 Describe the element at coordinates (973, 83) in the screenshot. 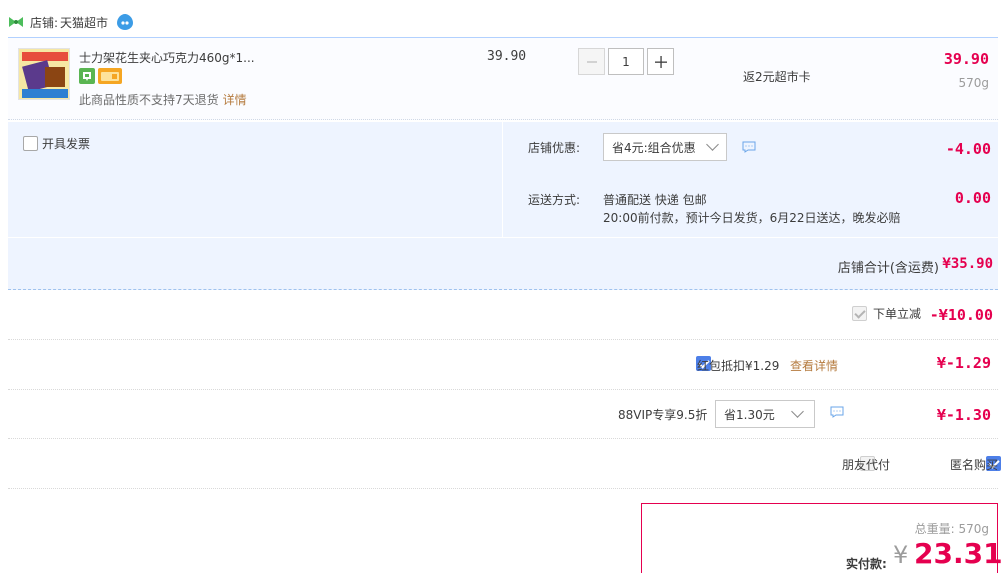

I see `item-weight: 570g` at that location.